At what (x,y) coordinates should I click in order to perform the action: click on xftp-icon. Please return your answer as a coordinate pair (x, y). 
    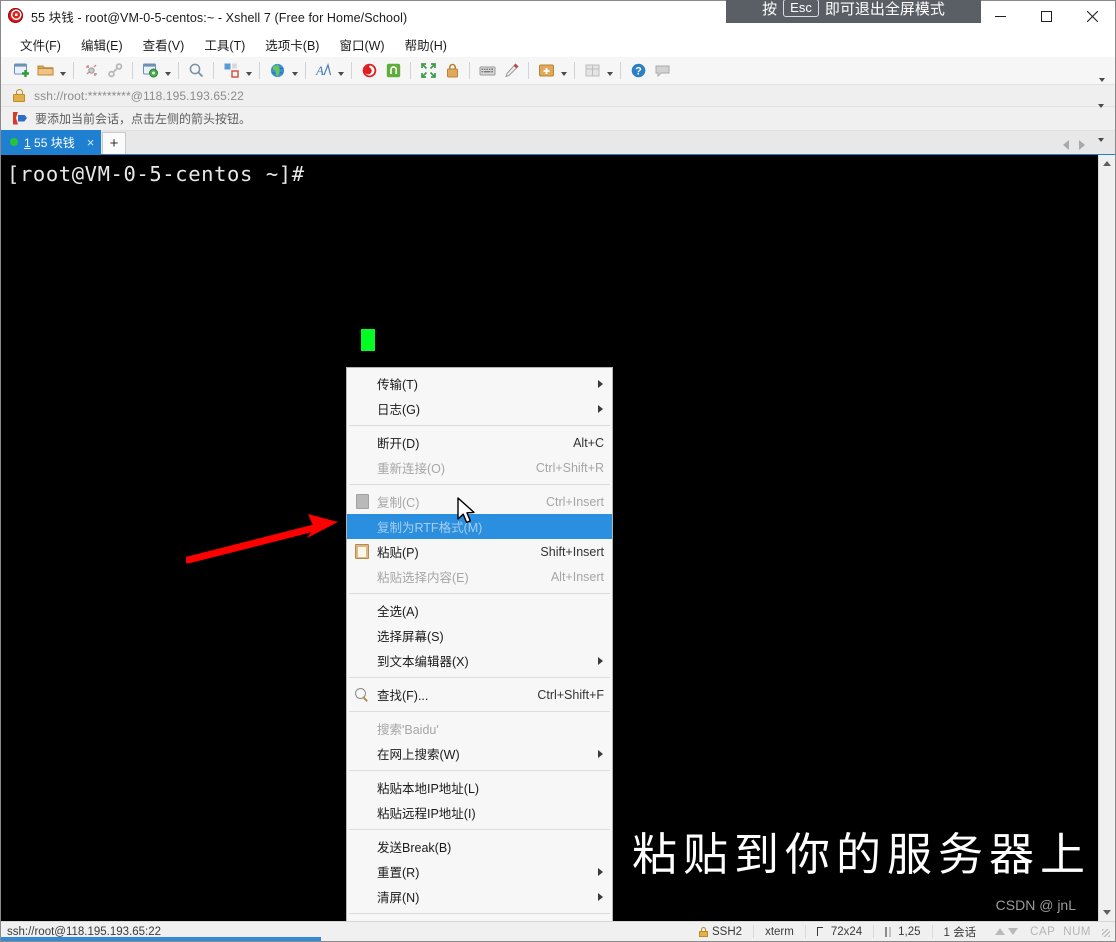
    Looking at the image, I should click on (393, 71).